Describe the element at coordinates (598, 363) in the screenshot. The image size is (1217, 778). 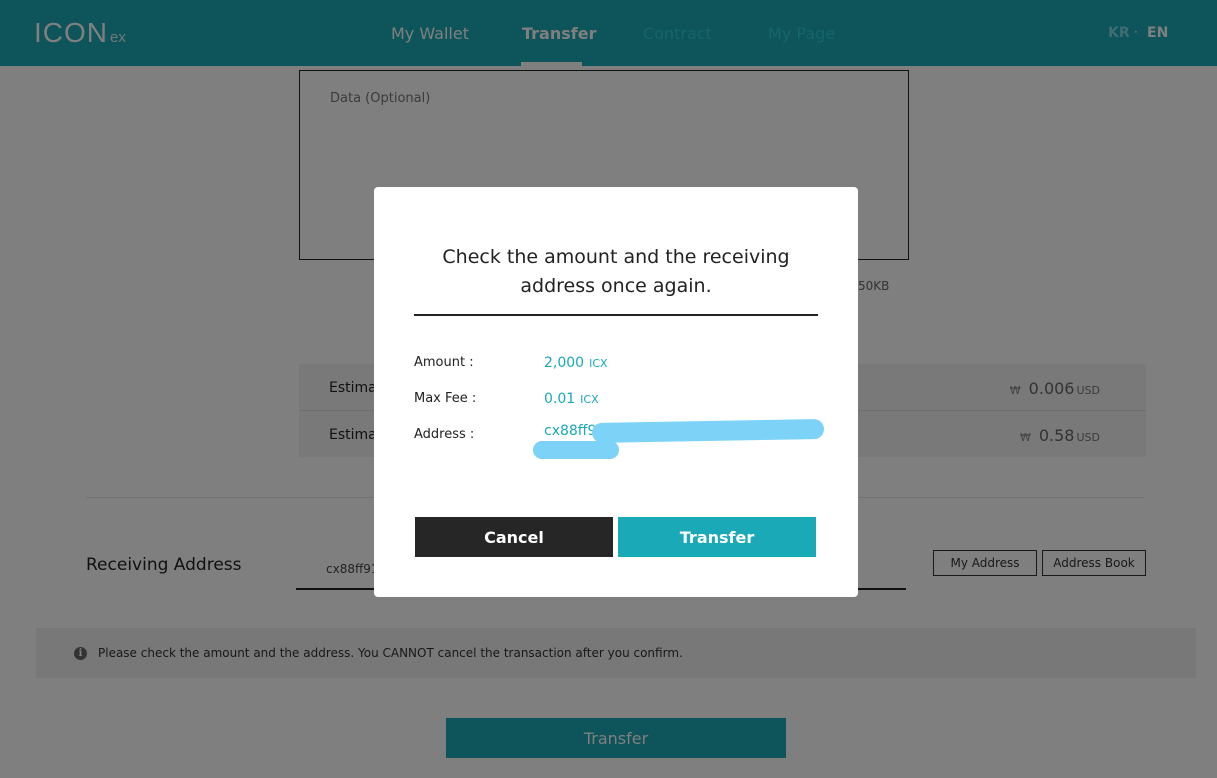
I see `amount-unit: ICX` at that location.